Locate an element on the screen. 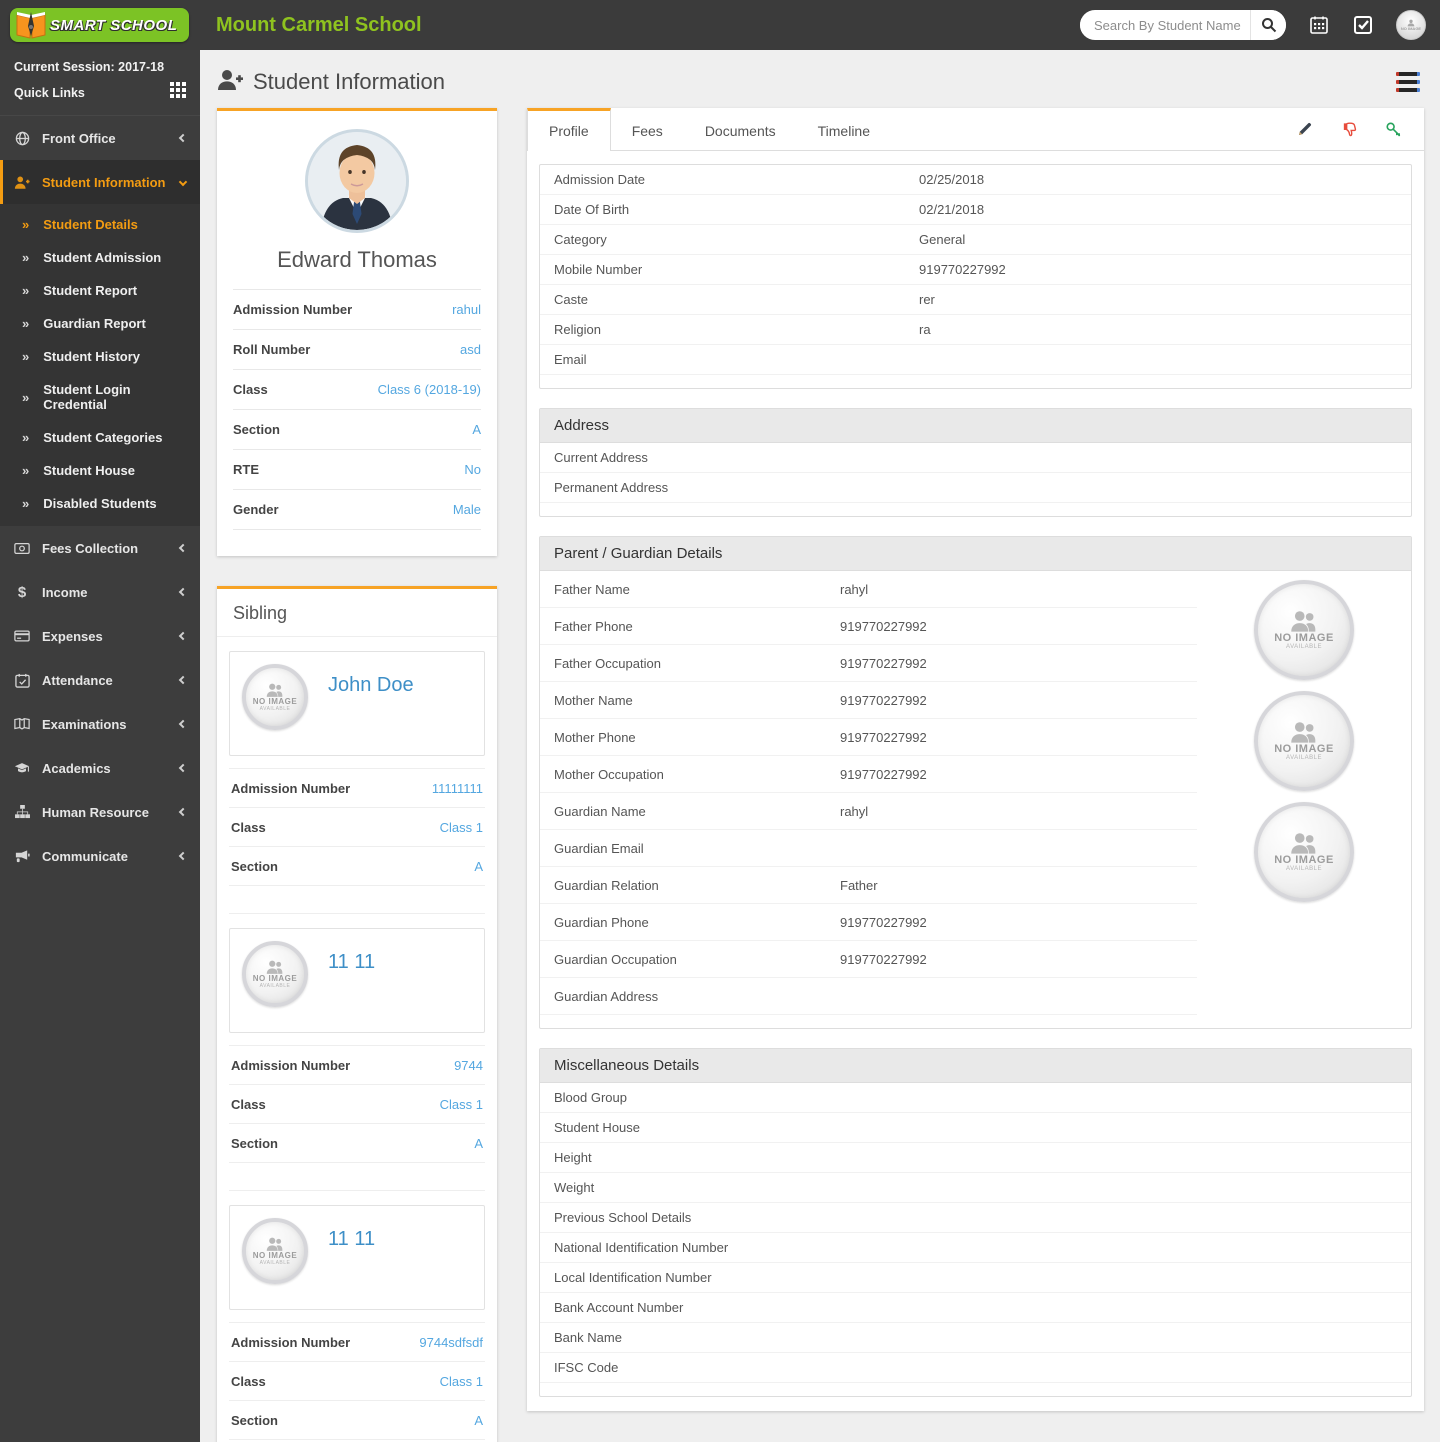 The height and width of the screenshot is (1442, 1440). mother-no-image-avatar: NO IMAGE AVAILABLE is located at coordinates (1304, 741).